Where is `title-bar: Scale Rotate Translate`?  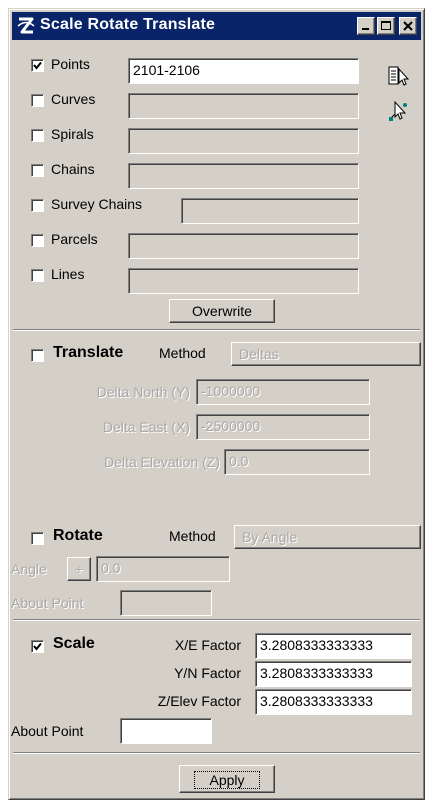 title-bar: Scale Rotate Translate is located at coordinates (216, 26).